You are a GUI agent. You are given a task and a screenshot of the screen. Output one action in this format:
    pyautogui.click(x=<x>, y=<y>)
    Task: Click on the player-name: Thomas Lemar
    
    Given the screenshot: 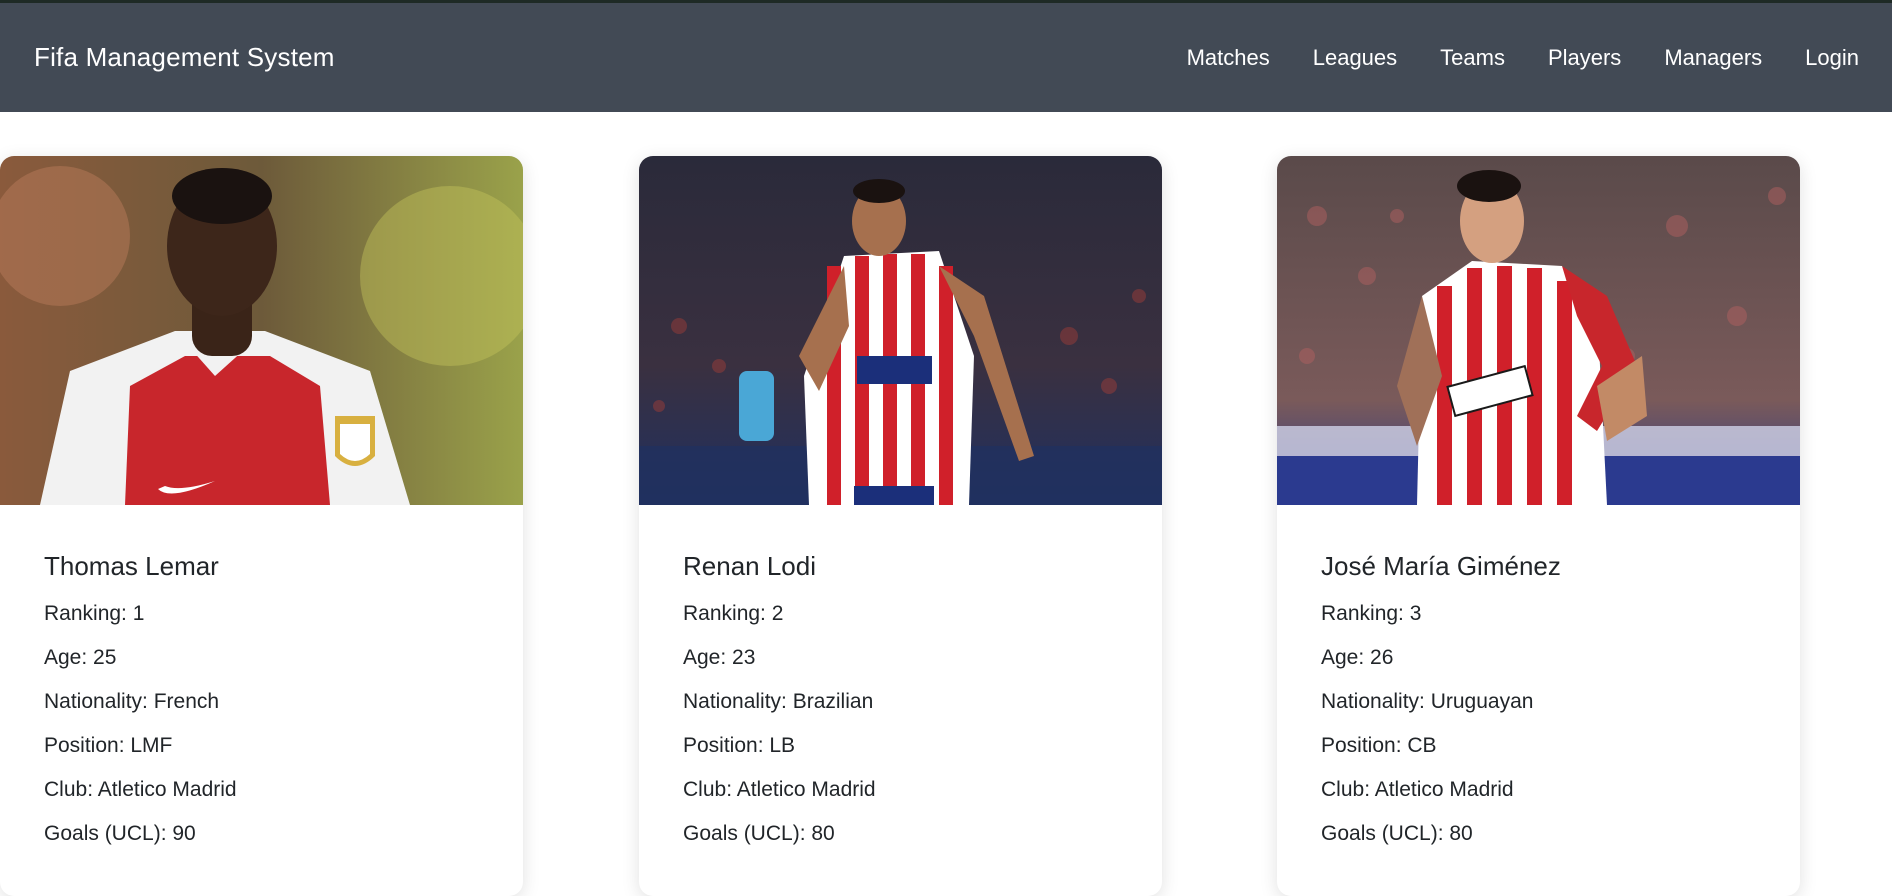 What is the action you would take?
    pyautogui.click(x=131, y=566)
    